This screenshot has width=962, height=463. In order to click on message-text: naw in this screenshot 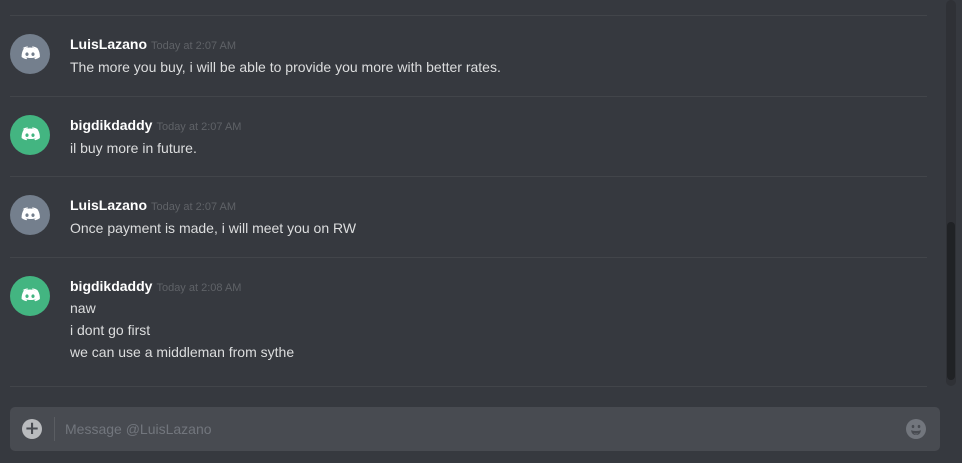, I will do `click(83, 308)`.